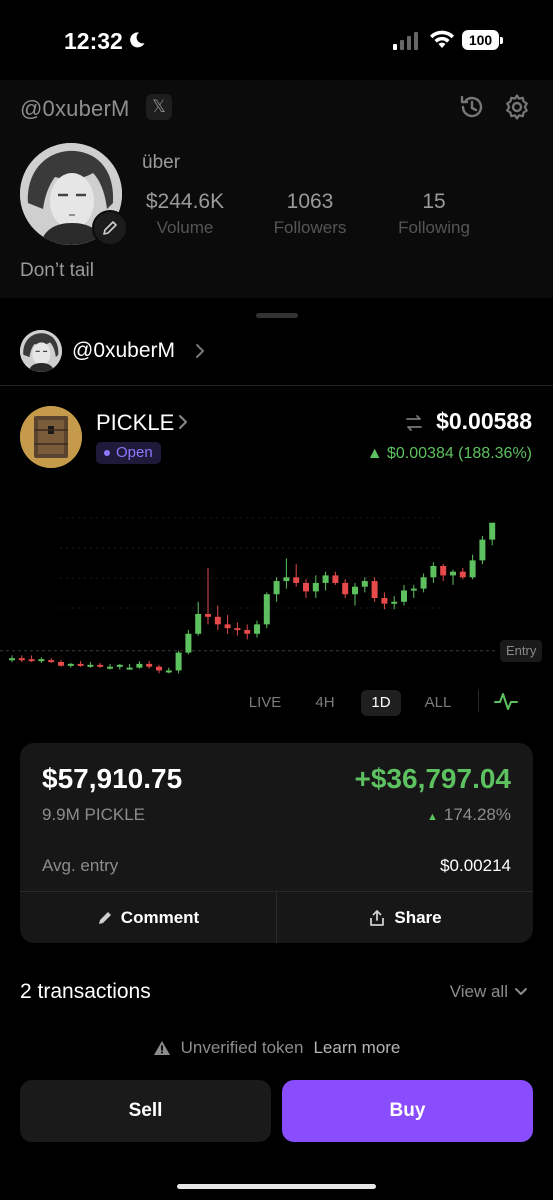  What do you see at coordinates (325, 703) in the screenshot?
I see `range-4h: 4H` at bounding box center [325, 703].